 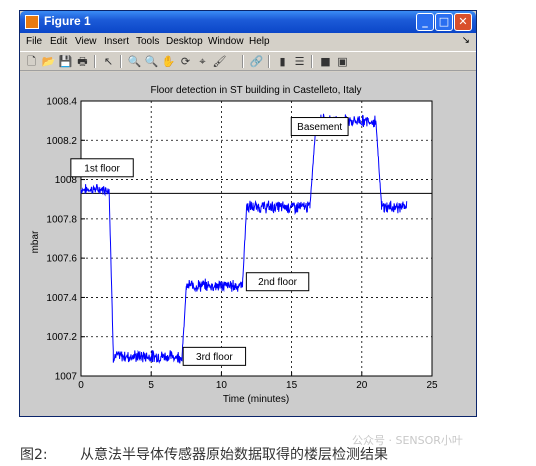 What do you see at coordinates (362, 385) in the screenshot?
I see `x-tick-label: 20` at bounding box center [362, 385].